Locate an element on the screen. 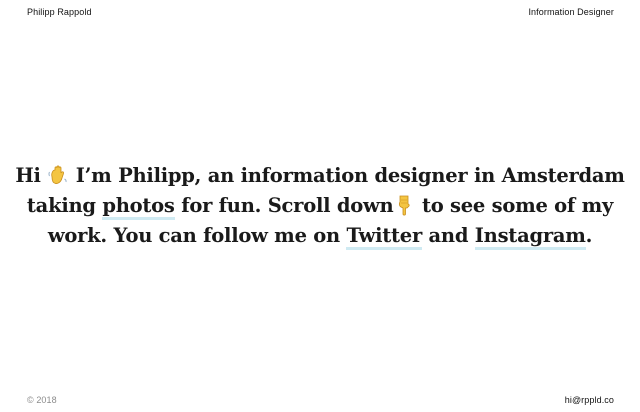 The height and width of the screenshot is (412, 640). site-owner-role: Information Designer is located at coordinates (571, 12).